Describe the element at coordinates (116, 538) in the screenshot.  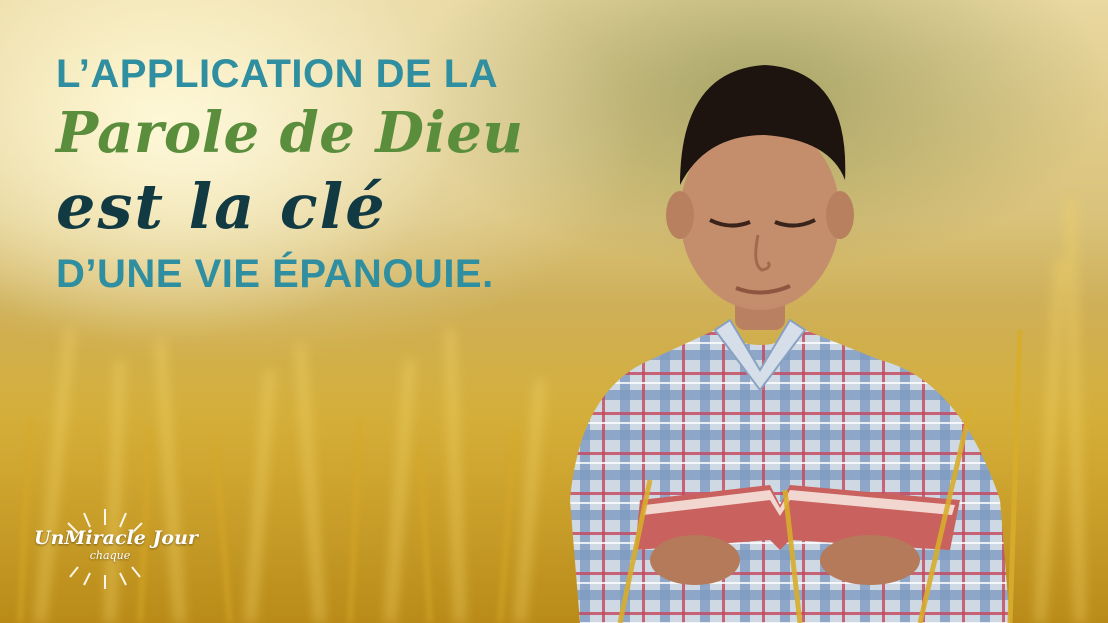
I see `logo-text-main: UnMiracle Jour` at that location.